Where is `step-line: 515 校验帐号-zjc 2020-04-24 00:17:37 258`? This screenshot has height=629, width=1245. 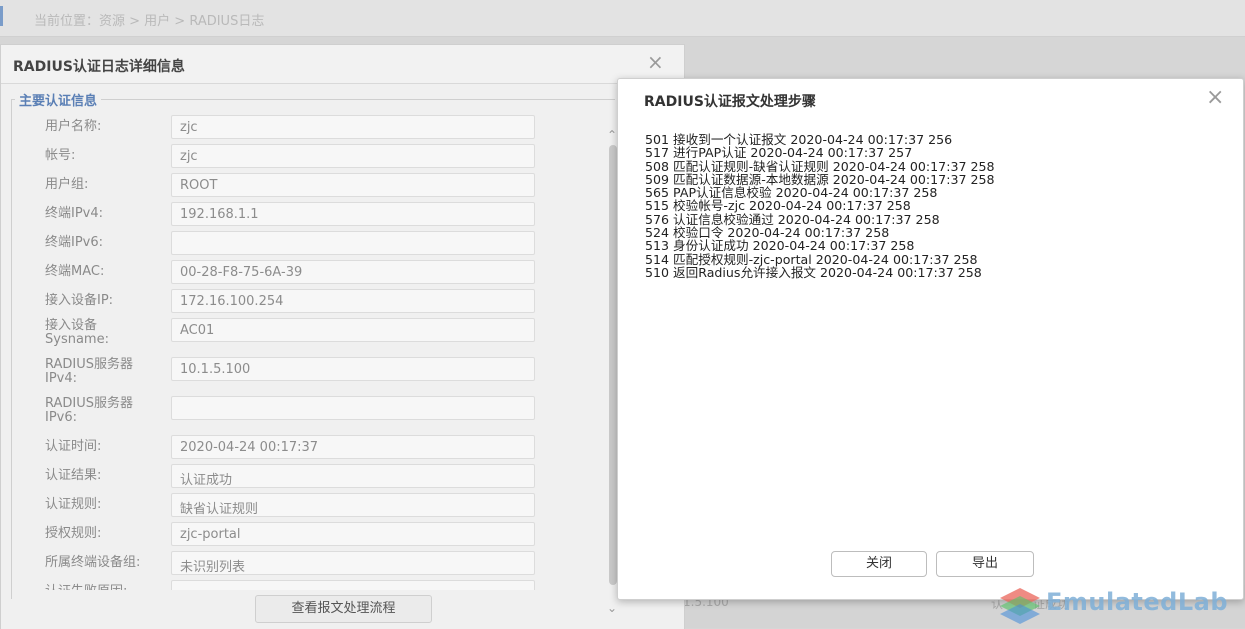 step-line: 515 校验帐号-zjc 2020-04-24 00:17:37 258 is located at coordinates (778, 206).